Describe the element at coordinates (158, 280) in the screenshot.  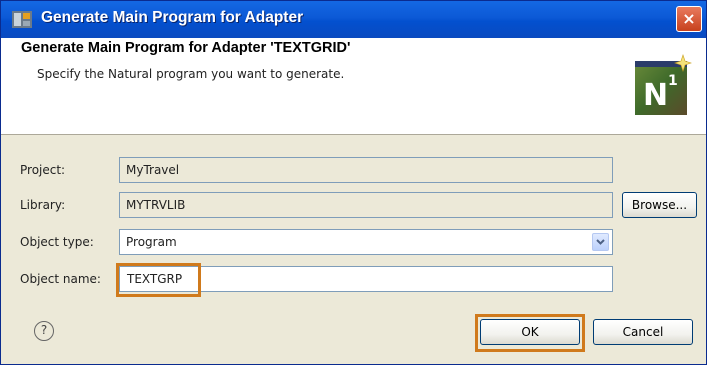
I see `object-name-highlight` at that location.